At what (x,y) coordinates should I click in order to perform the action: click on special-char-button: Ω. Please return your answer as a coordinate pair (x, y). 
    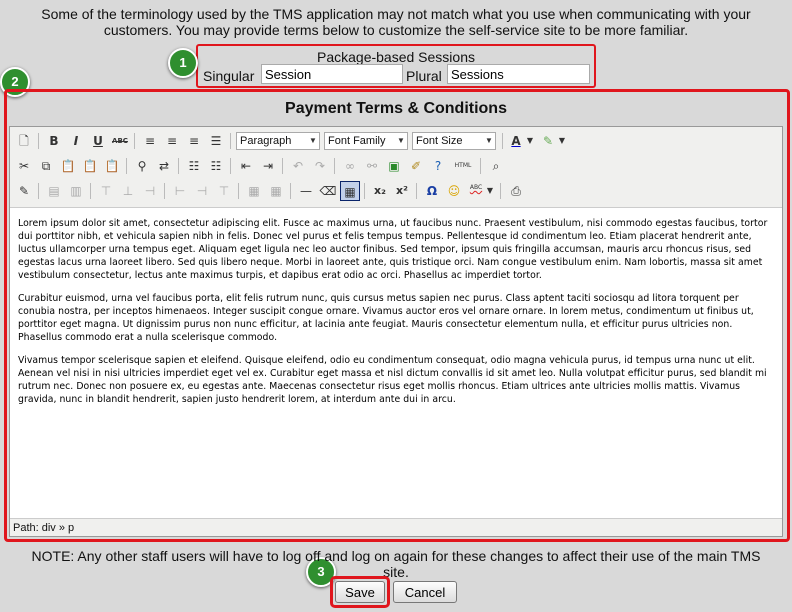
    Looking at the image, I should click on (432, 191).